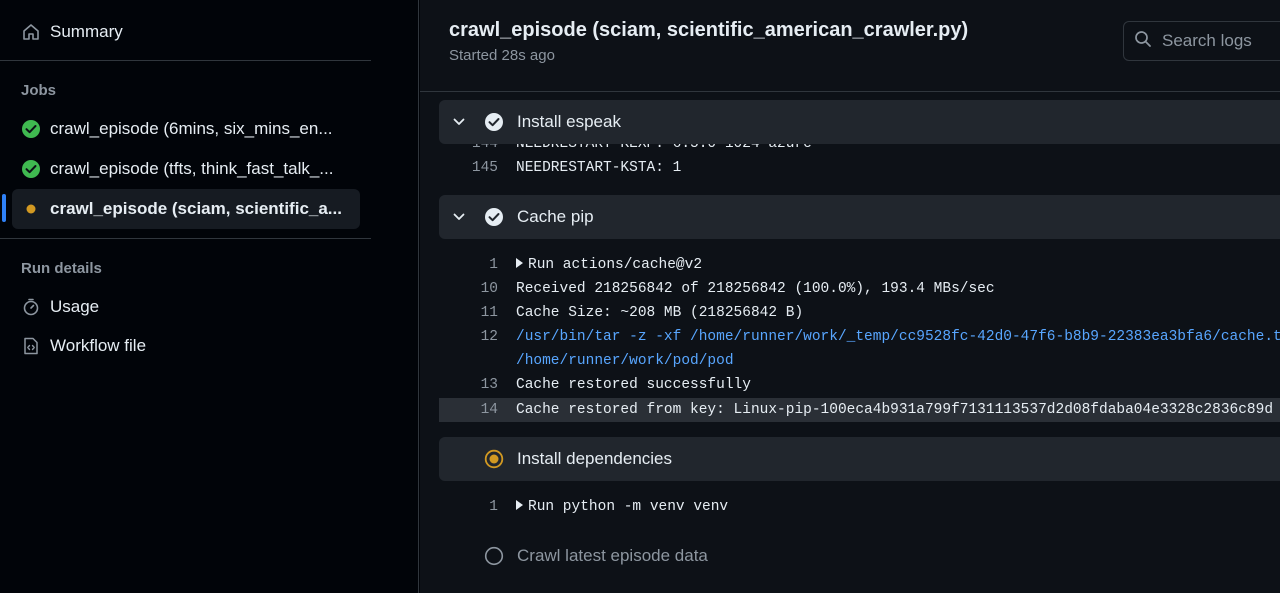 Image resolution: width=1280 pixels, height=593 pixels. I want to click on log-text: Run python -m venv venv, so click(628, 507).